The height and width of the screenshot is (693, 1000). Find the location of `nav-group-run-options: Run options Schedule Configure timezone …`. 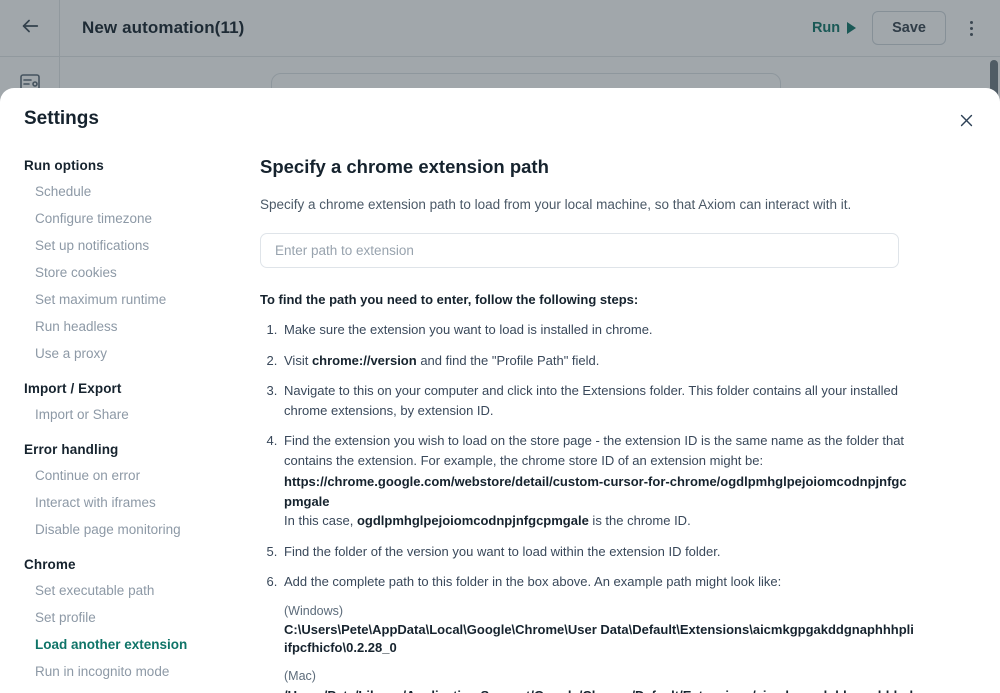

nav-group-run-options: Run options Schedule Configure timezone … is located at coordinates (138, 261).